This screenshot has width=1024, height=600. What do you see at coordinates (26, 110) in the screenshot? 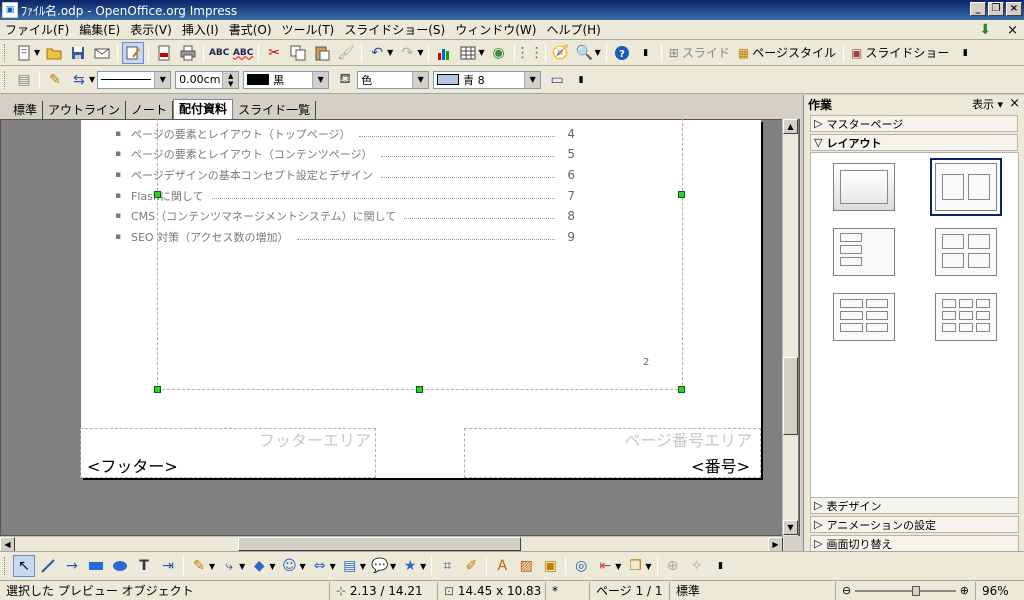
I see `tab-normal: 標準` at bounding box center [26, 110].